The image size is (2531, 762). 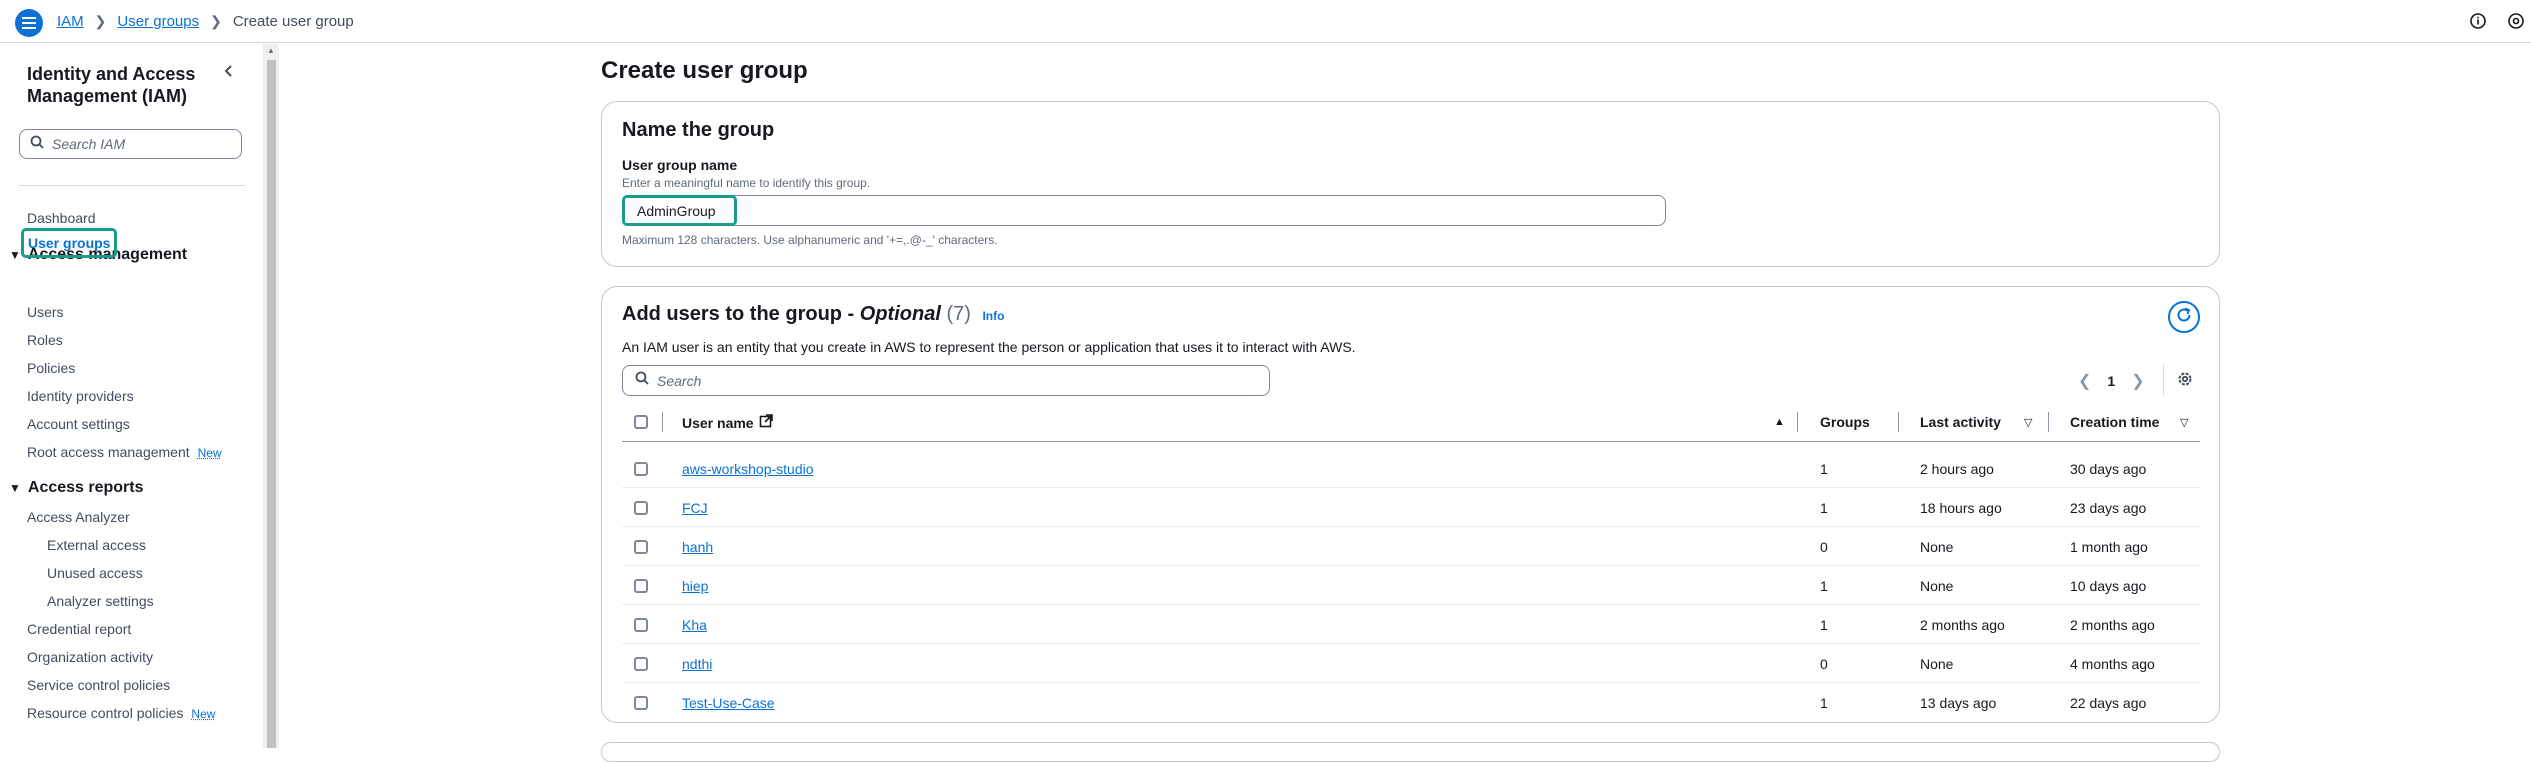 What do you see at coordinates (2516, 23) in the screenshot?
I see `preferences-icon` at bounding box center [2516, 23].